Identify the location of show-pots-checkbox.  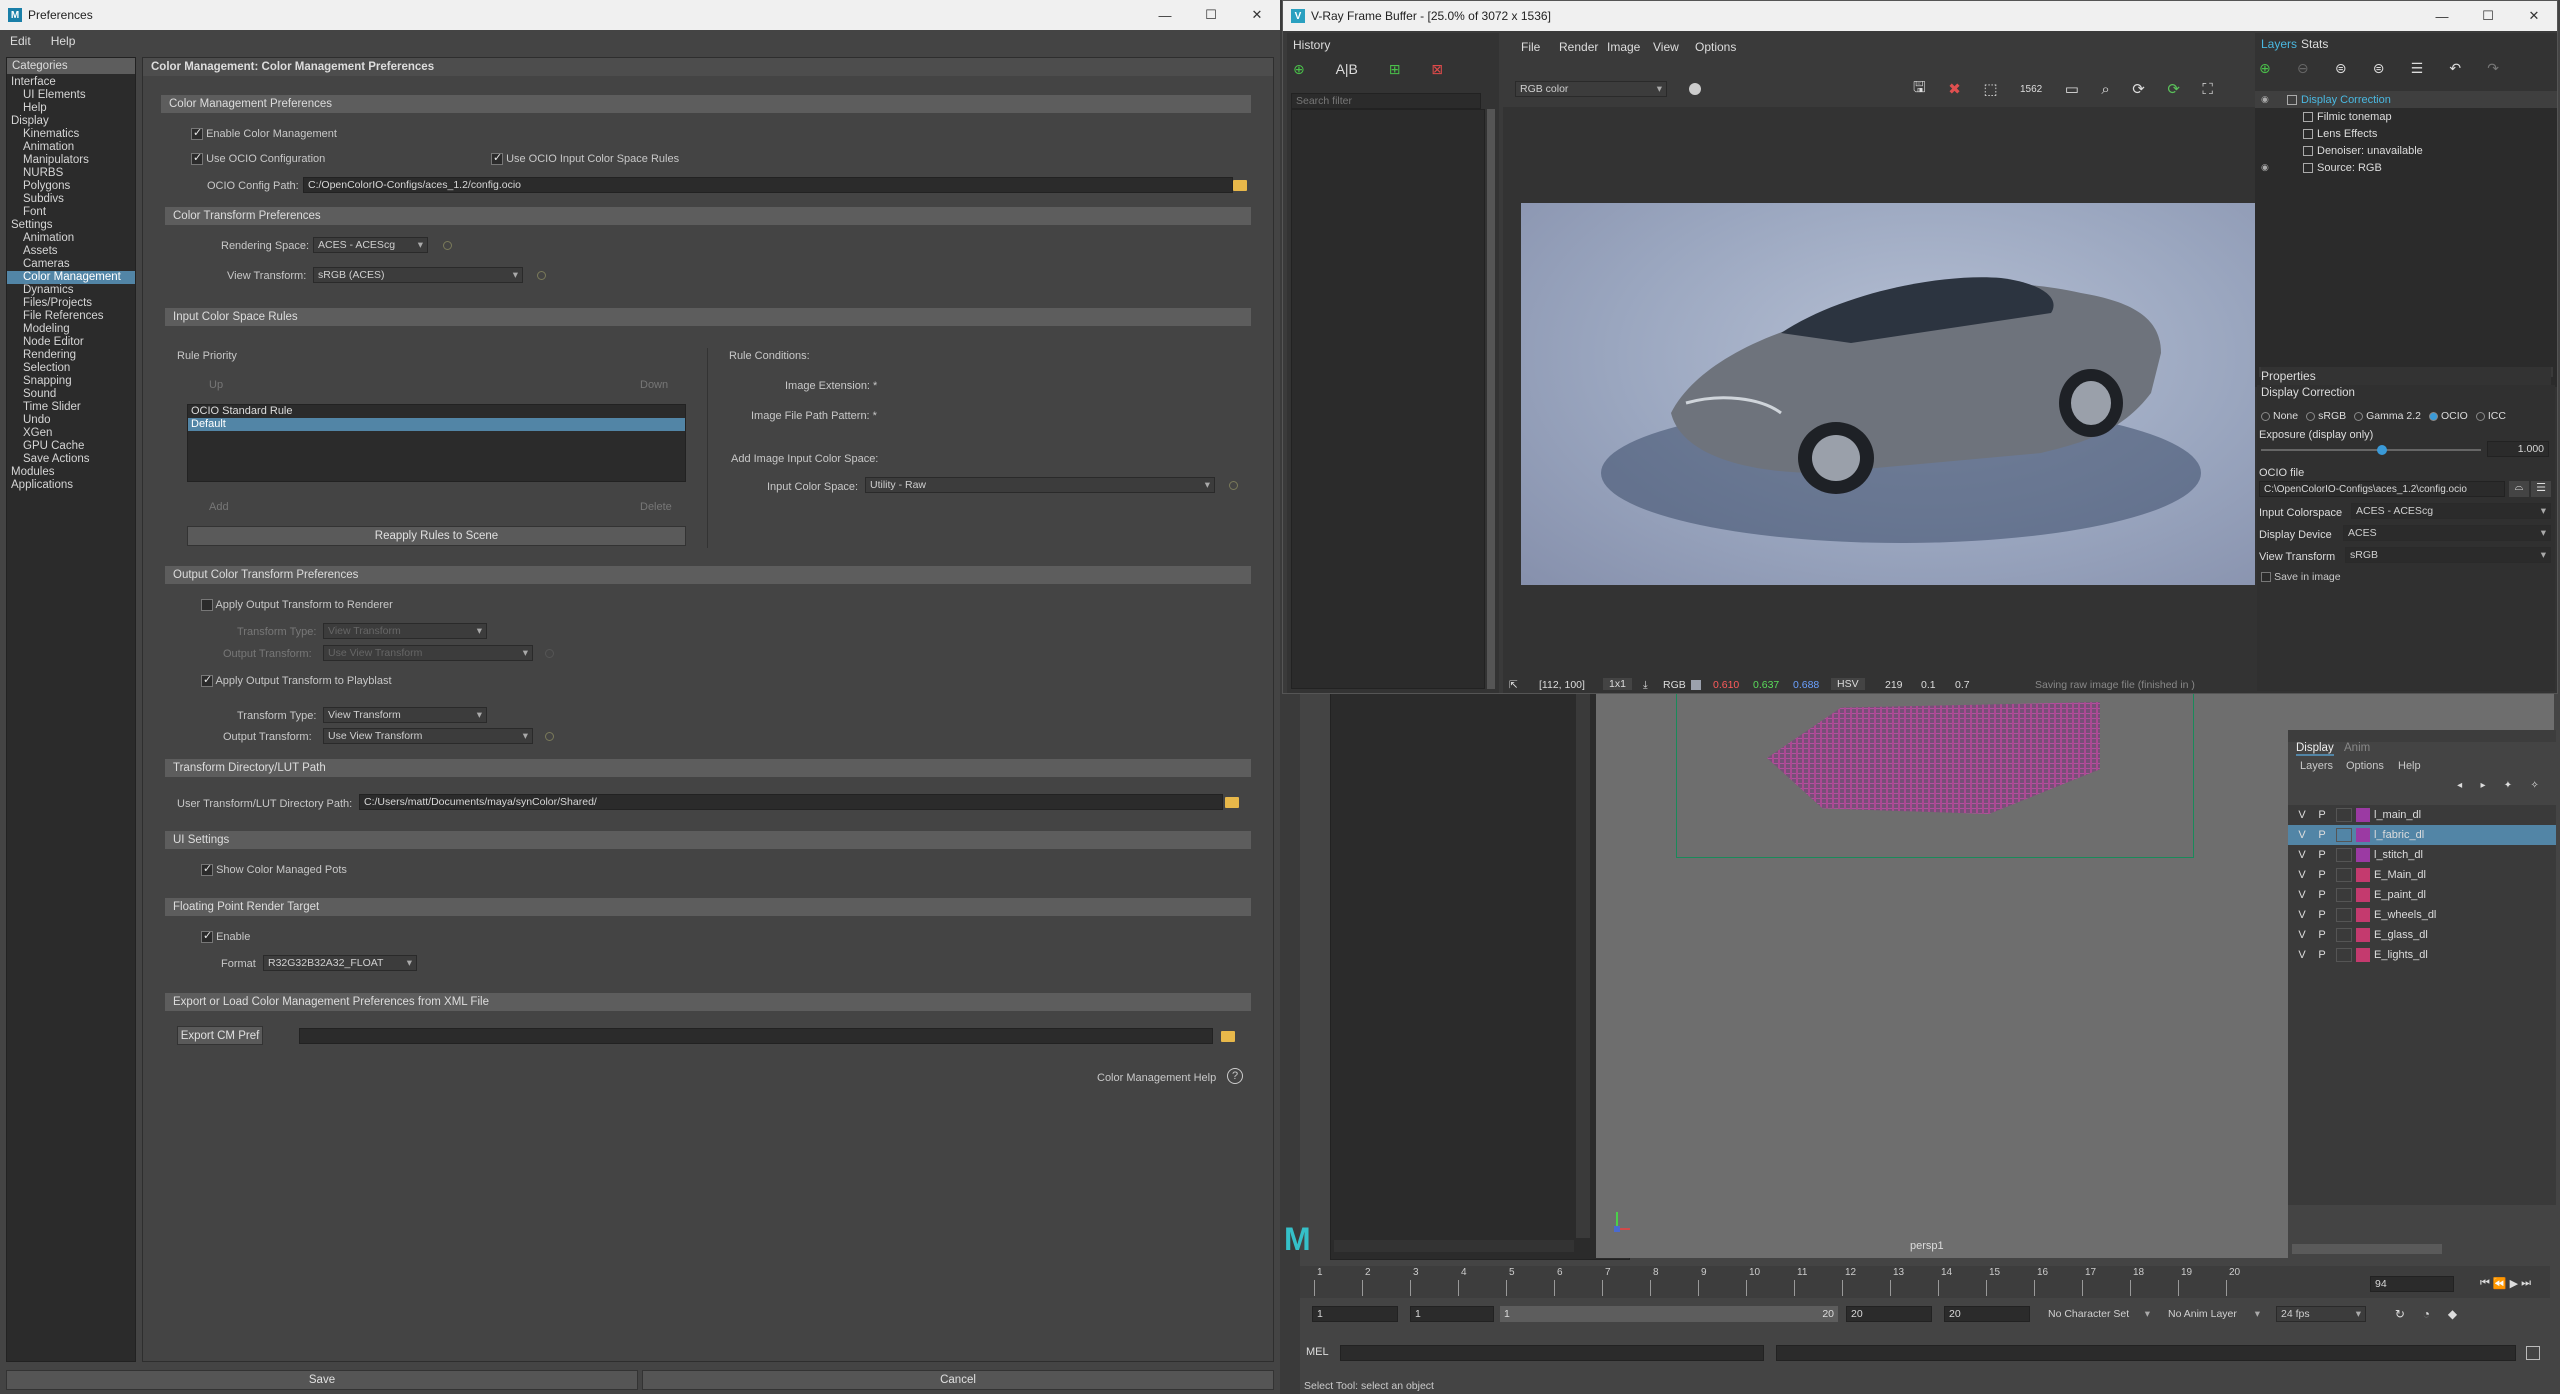
(207, 869).